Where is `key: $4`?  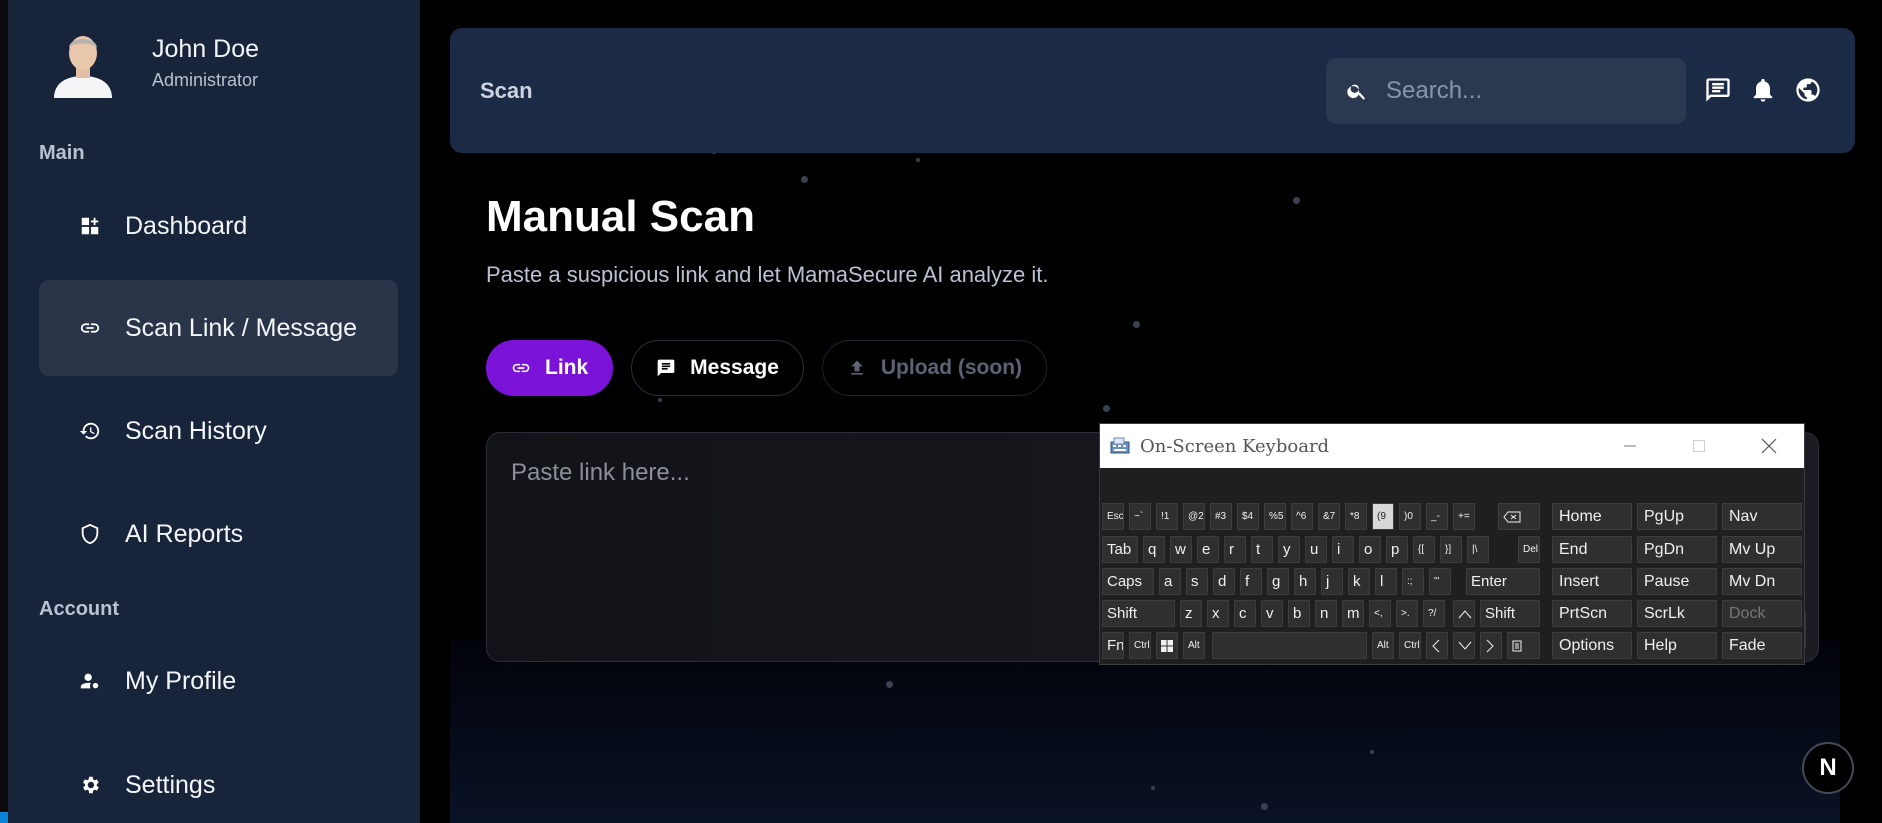
key: $4 is located at coordinates (1248, 516).